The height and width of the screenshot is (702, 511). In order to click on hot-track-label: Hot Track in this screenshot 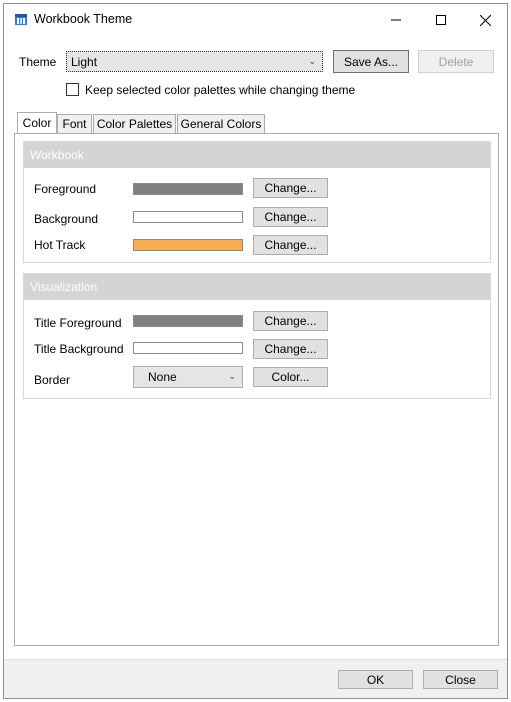, I will do `click(60, 245)`.